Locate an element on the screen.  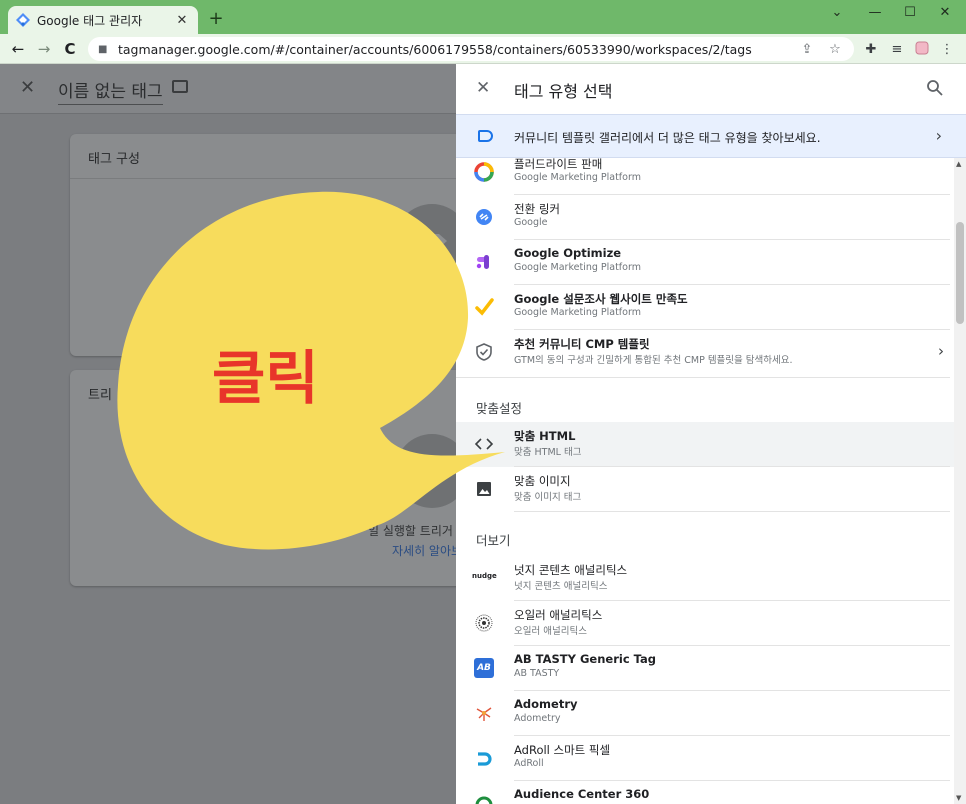
scroll-thumb is located at coordinates (960, 273).